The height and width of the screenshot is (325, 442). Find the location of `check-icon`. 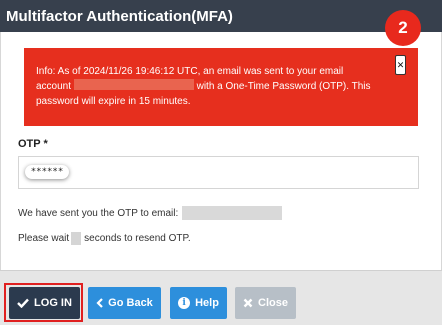

check-icon is located at coordinates (23, 303).